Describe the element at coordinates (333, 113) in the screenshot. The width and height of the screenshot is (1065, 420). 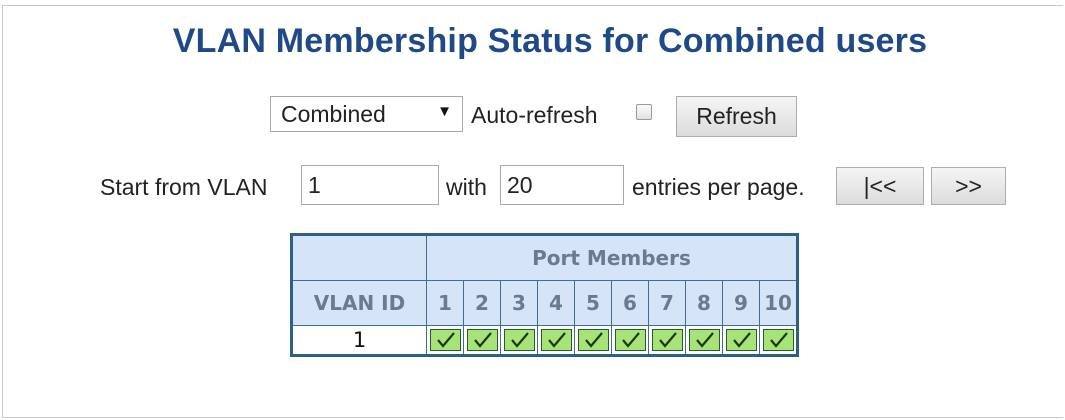
I see `user-type-select-value: Combined` at that location.